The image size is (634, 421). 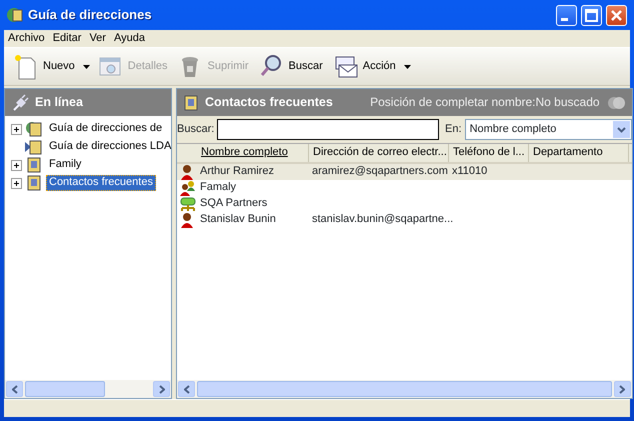 What do you see at coordinates (380, 172) in the screenshot?
I see `table-cell-text: aramirez@sqapartners.com` at bounding box center [380, 172].